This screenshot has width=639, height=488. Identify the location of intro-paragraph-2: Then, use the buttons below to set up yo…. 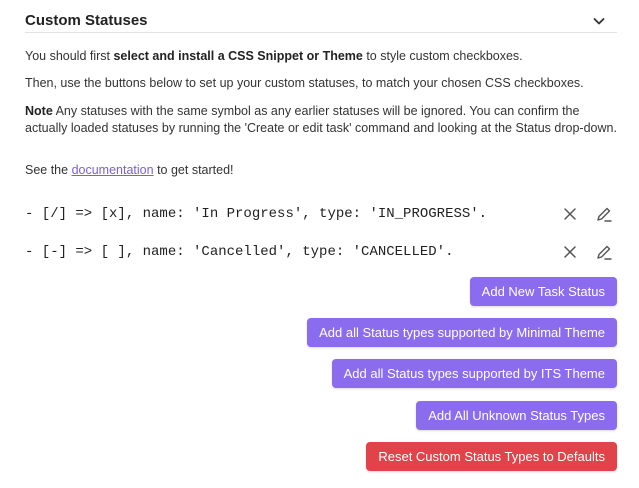
(304, 83).